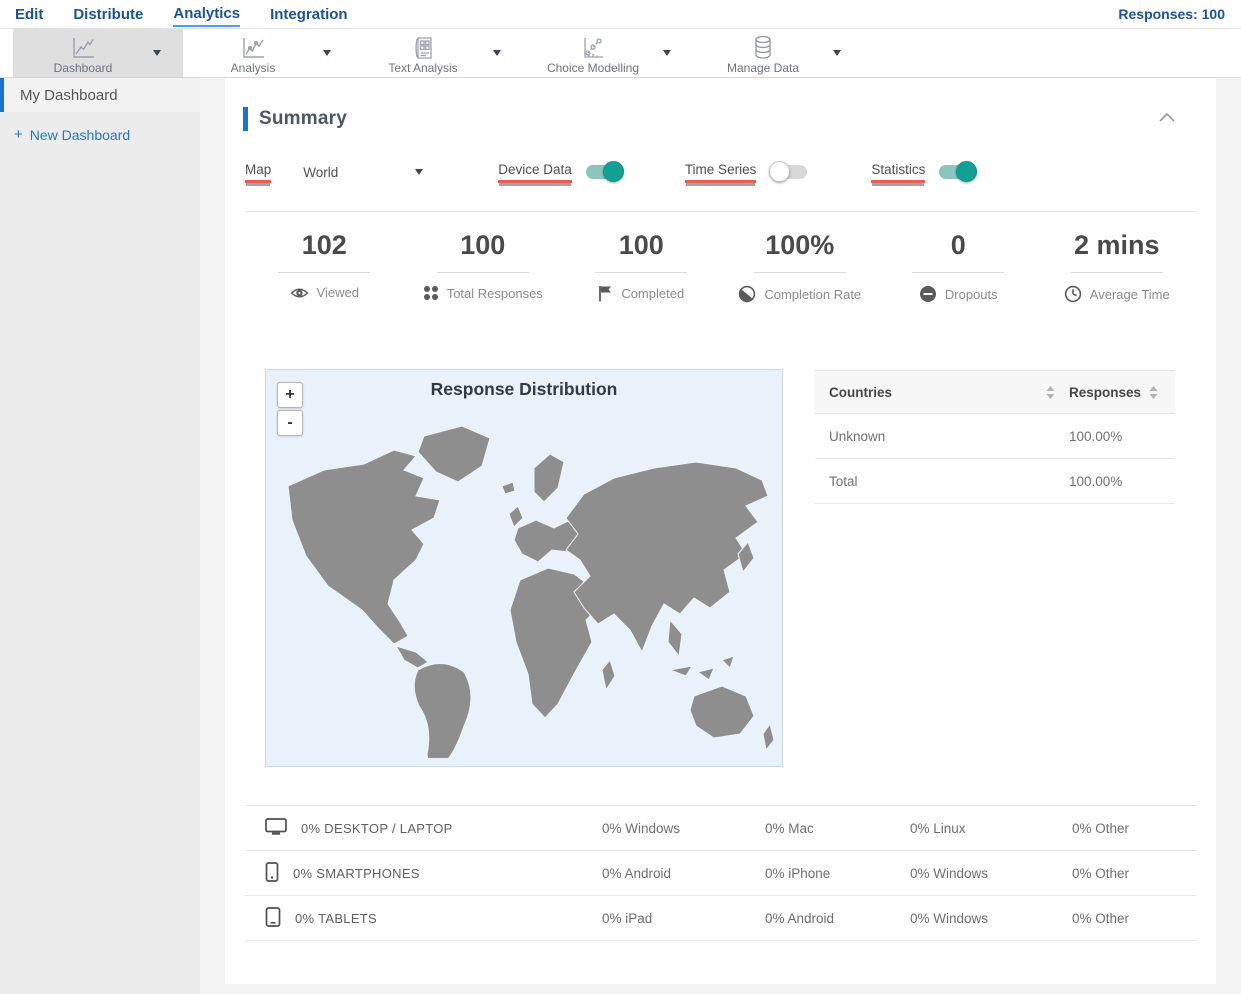 The height and width of the screenshot is (994, 1241). Describe the element at coordinates (747, 294) in the screenshot. I see `contrast-icon` at that location.